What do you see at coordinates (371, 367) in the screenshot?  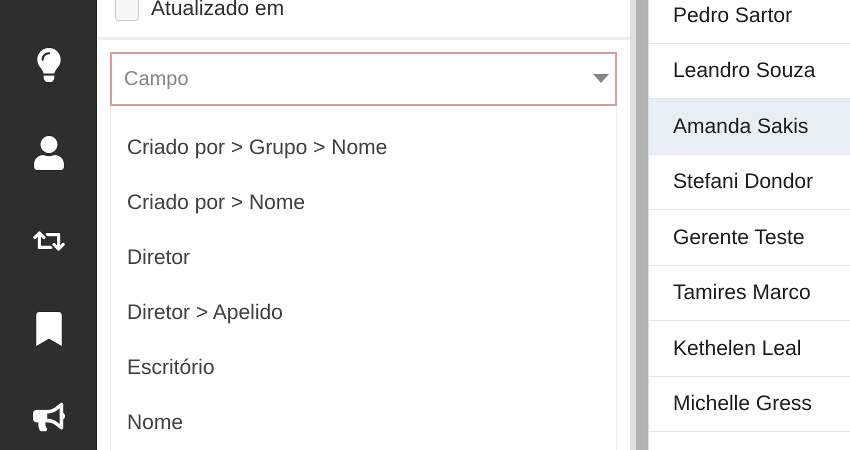 I see `dropdown-option: Escritório` at bounding box center [371, 367].